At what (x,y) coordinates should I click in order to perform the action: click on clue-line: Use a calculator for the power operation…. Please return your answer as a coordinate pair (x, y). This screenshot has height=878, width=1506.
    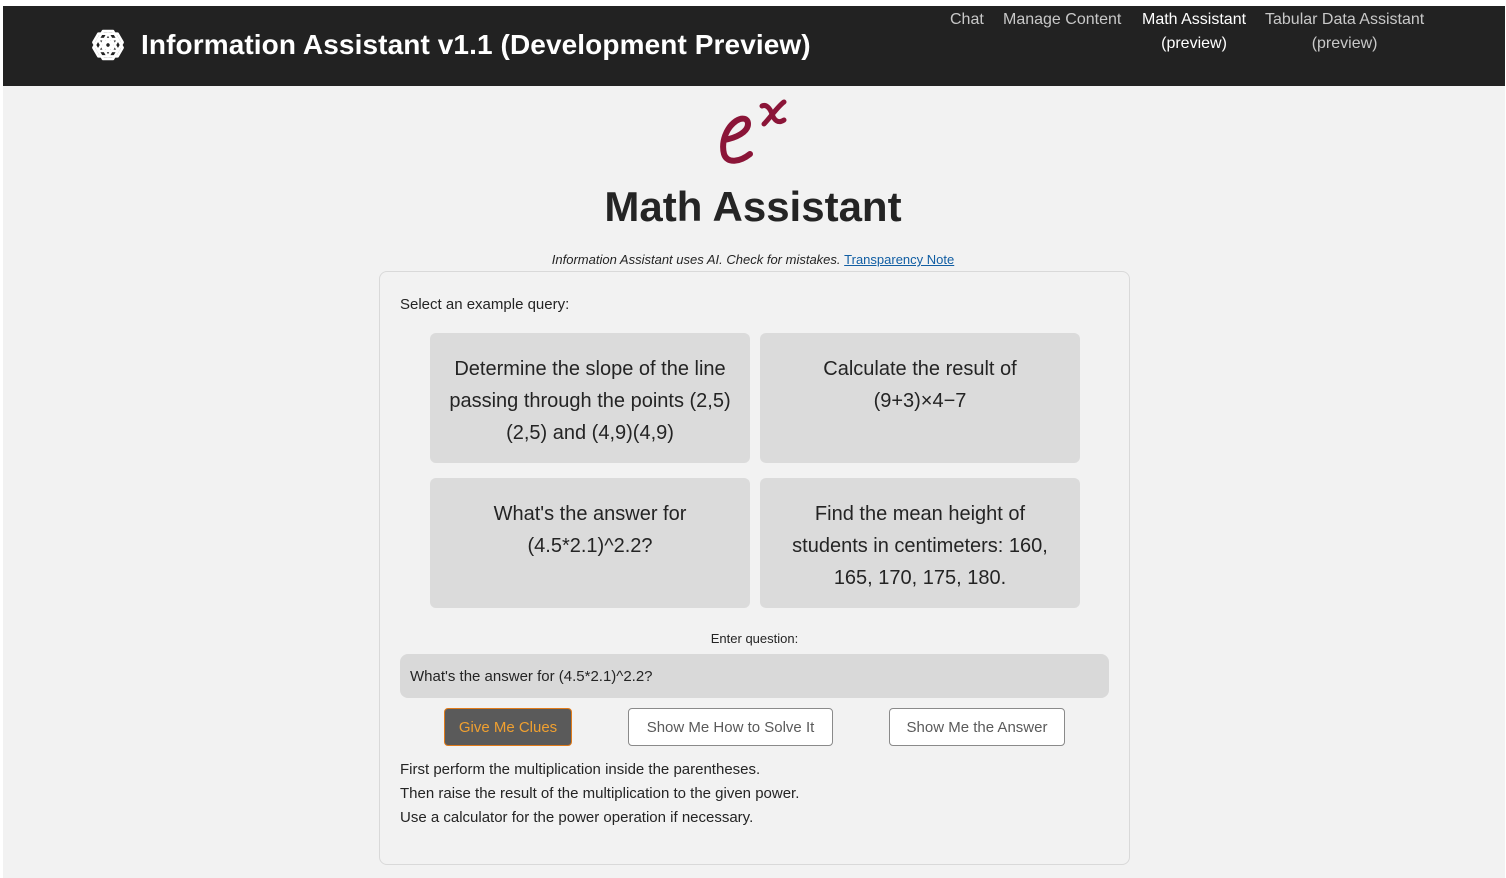
    Looking at the image, I should click on (577, 817).